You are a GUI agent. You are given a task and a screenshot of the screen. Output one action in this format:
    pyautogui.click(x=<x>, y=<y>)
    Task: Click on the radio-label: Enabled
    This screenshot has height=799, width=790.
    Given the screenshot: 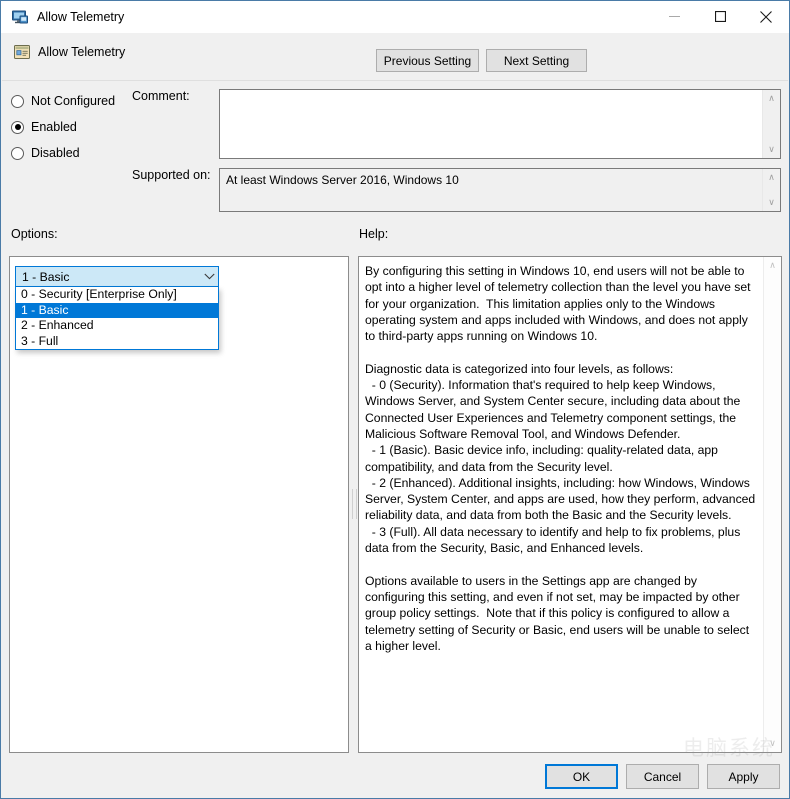 What is the action you would take?
    pyautogui.click(x=54, y=127)
    